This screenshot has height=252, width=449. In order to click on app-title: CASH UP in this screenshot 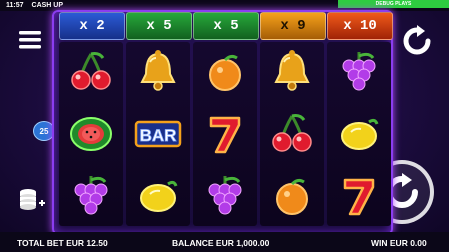, I will do `click(47, 5)`.